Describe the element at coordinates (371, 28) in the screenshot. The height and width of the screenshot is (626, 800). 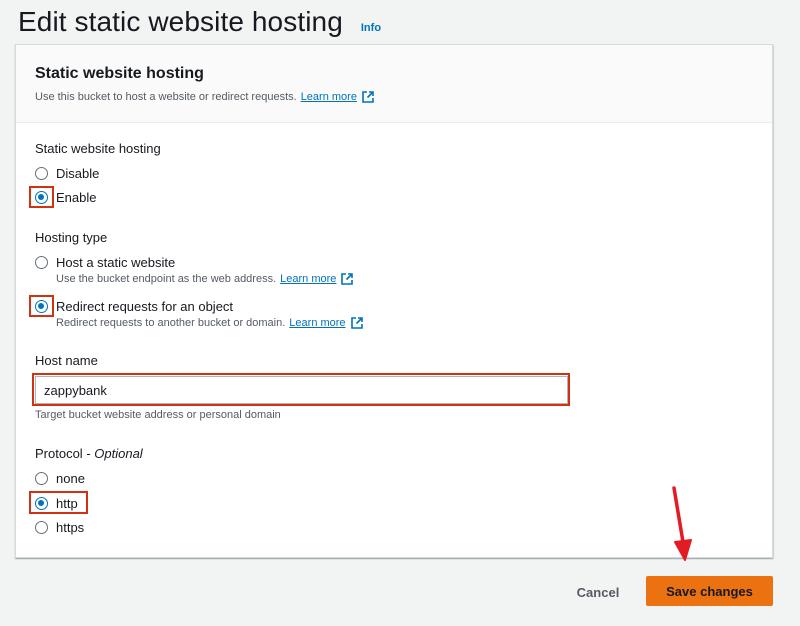
I see `info-link: Info` at that location.